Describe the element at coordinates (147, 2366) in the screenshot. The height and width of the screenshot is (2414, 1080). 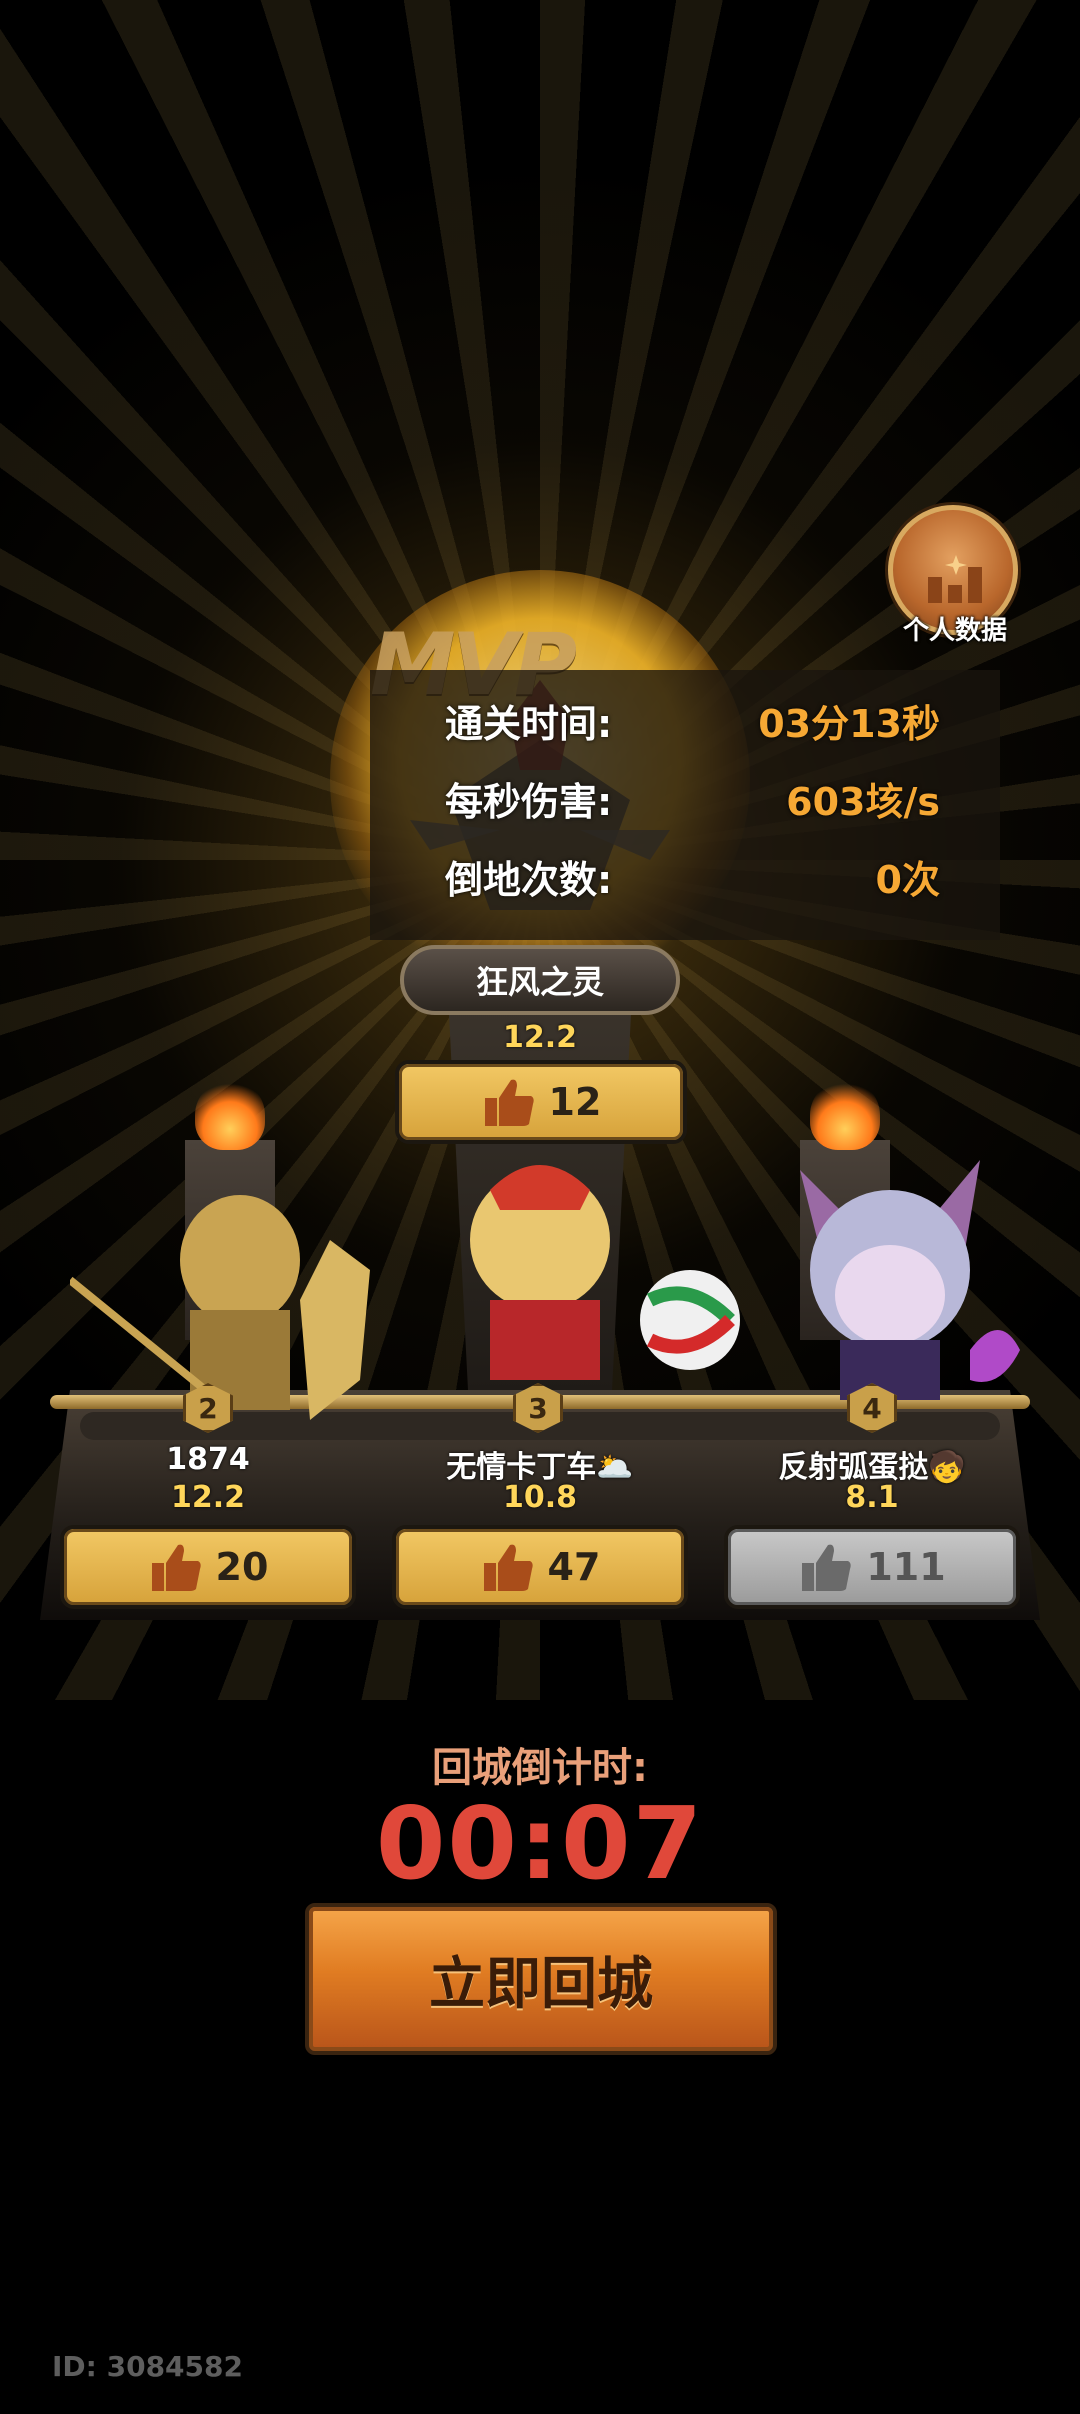
I see `user-id-label: ID: 3084582` at that location.